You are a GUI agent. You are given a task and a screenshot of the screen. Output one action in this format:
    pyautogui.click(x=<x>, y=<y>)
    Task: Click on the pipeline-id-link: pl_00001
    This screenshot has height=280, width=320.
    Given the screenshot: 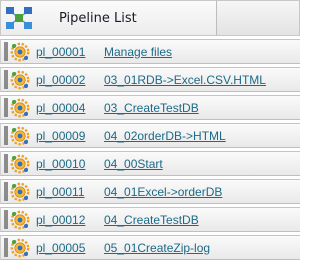 What is the action you would take?
    pyautogui.click(x=66, y=52)
    